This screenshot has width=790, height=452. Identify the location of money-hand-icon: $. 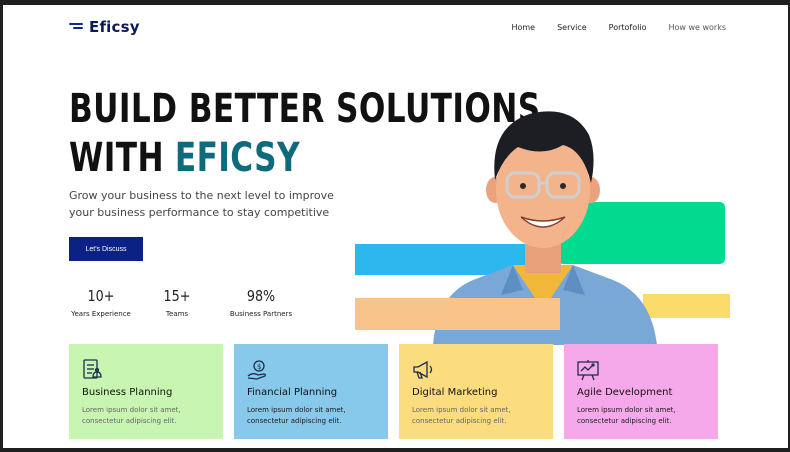
(256, 370).